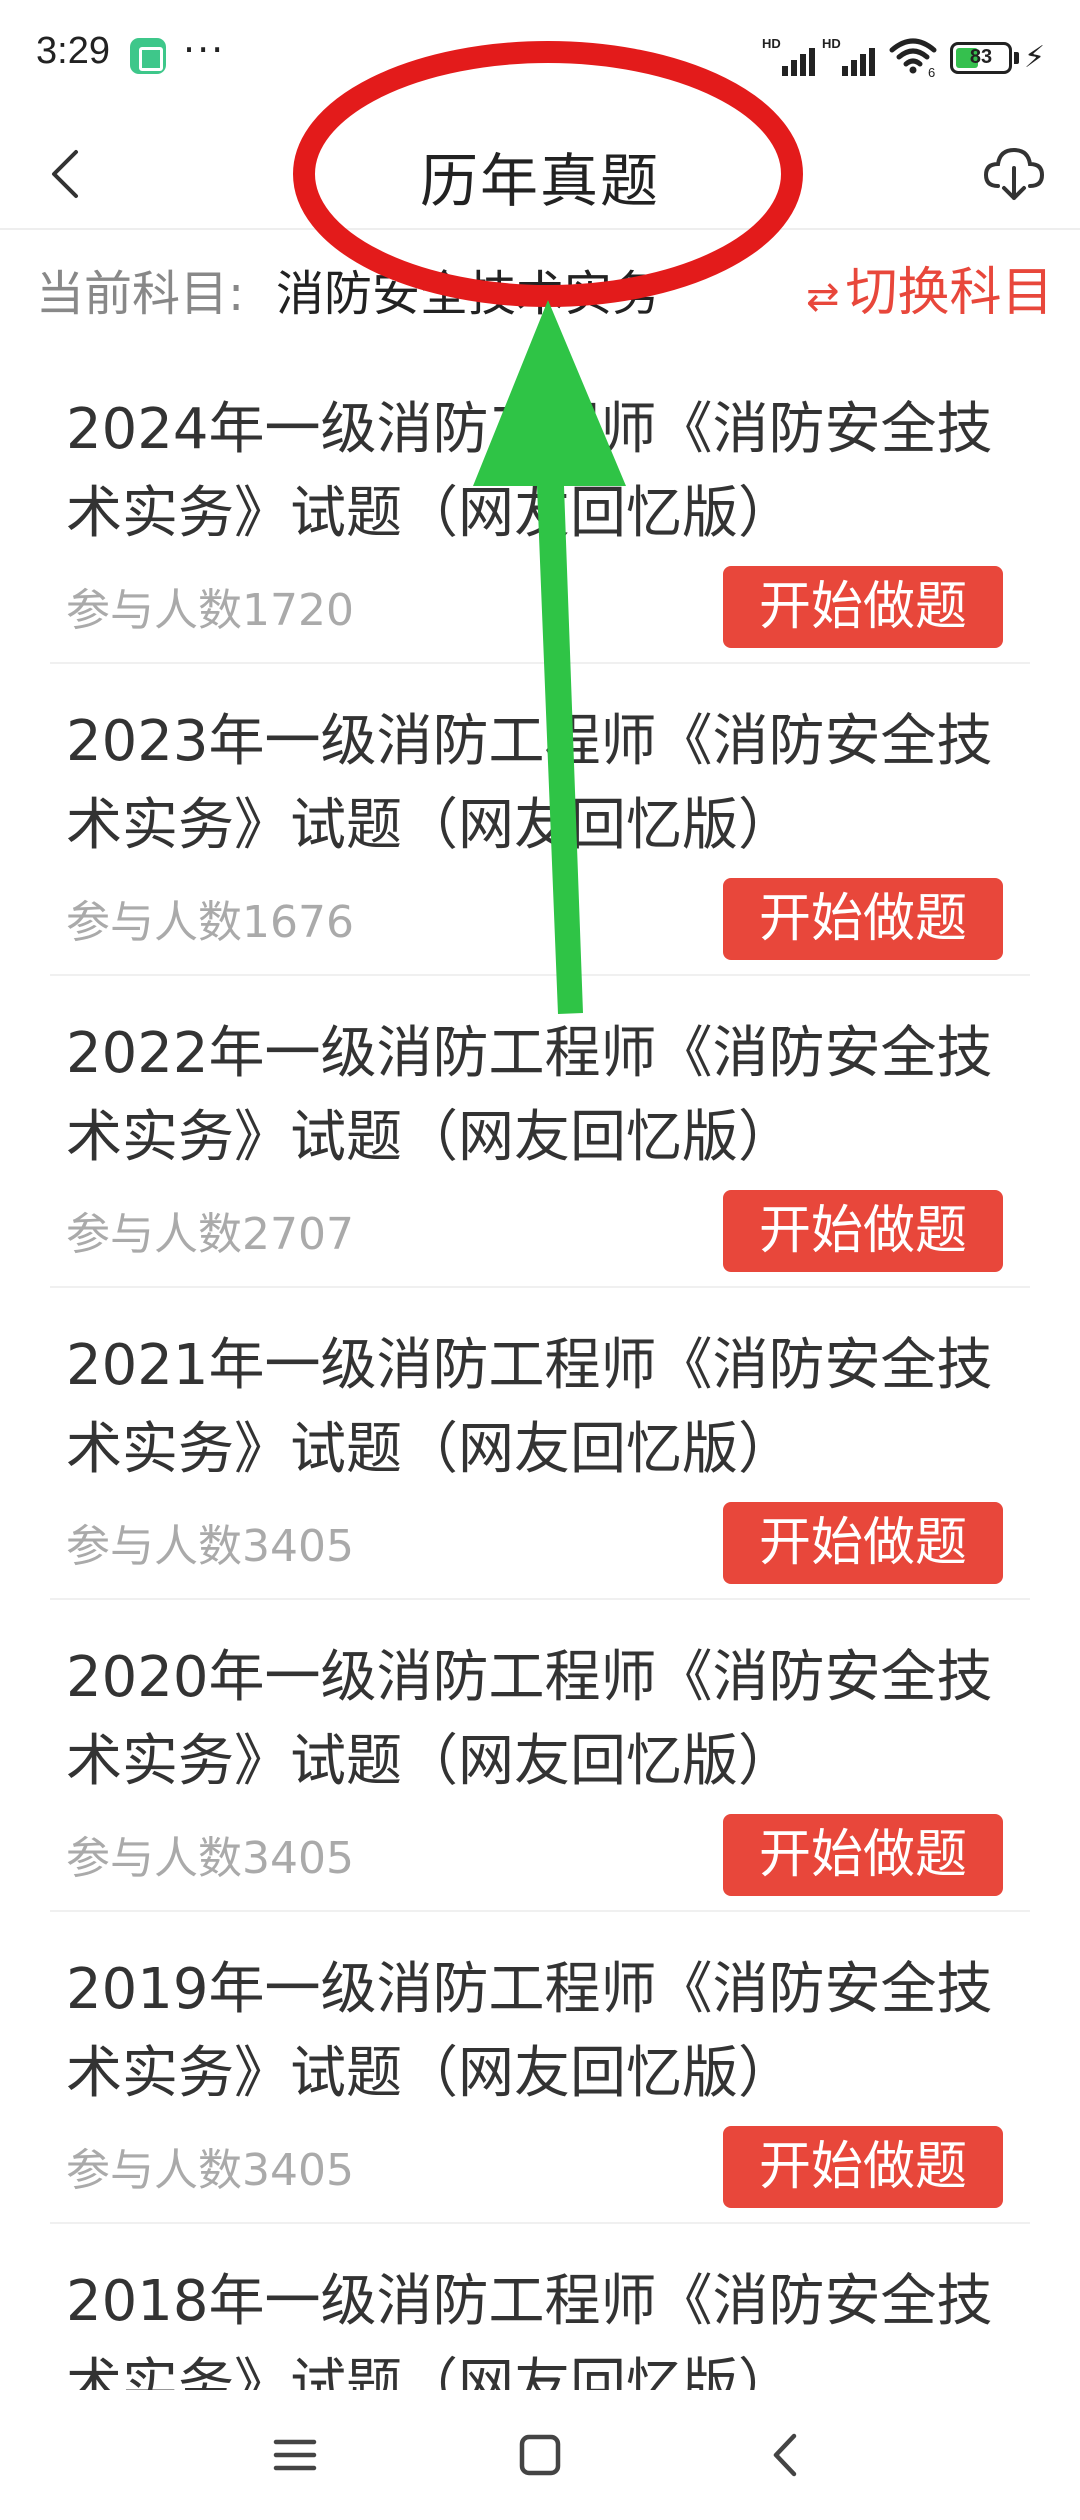 This screenshot has width=1080, height=2520. I want to click on exam-title: 2019年一级消防工程师《消防安全技术实务》试题（网友回忆版）, so click(529, 2031).